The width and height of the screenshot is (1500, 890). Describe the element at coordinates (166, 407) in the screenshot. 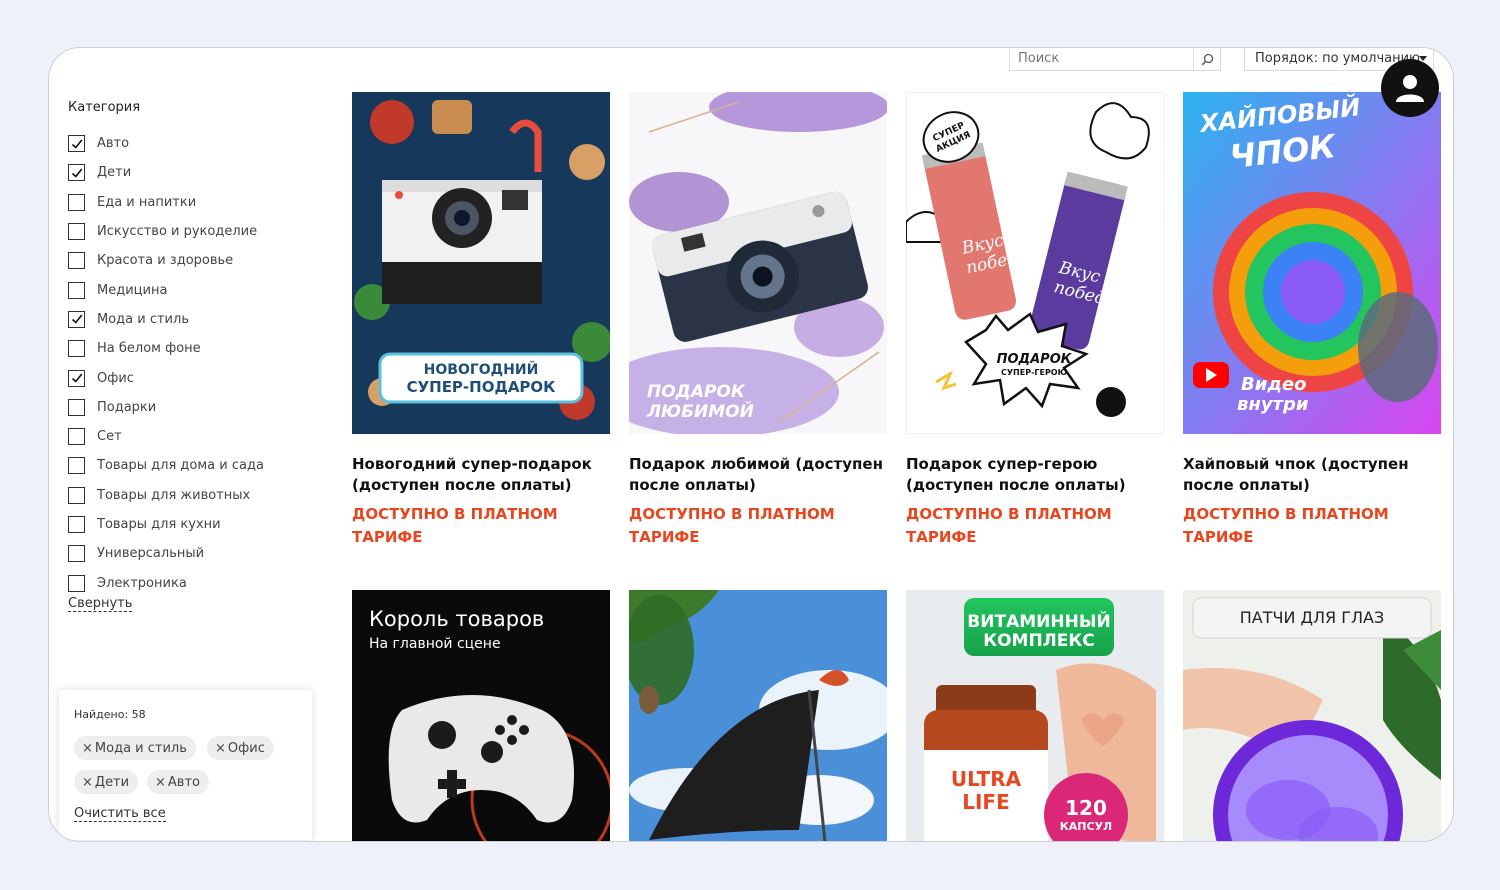

I see `category-item: Подарки` at that location.